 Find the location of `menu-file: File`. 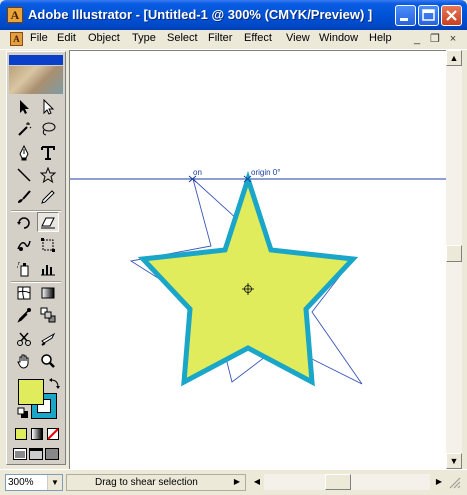

menu-file: File is located at coordinates (39, 38).